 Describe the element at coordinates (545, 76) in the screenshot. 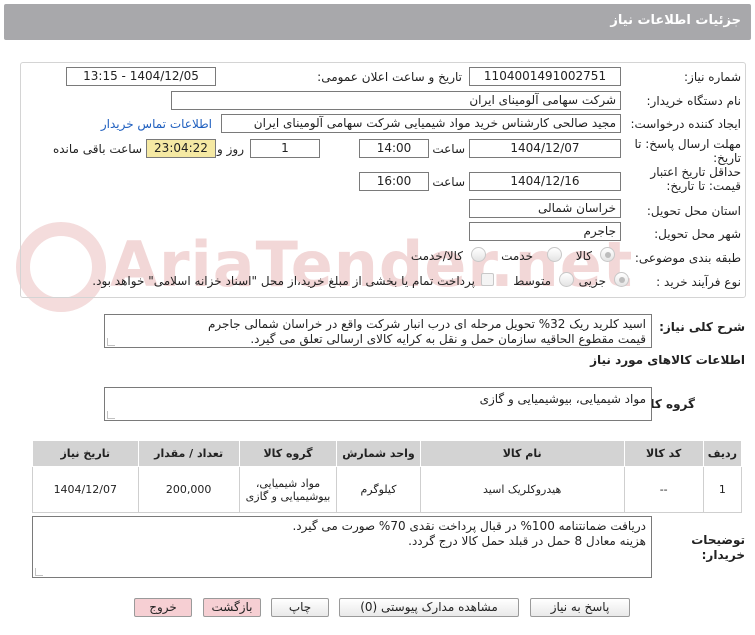

I see `need-number-field: 1104001491002751` at that location.